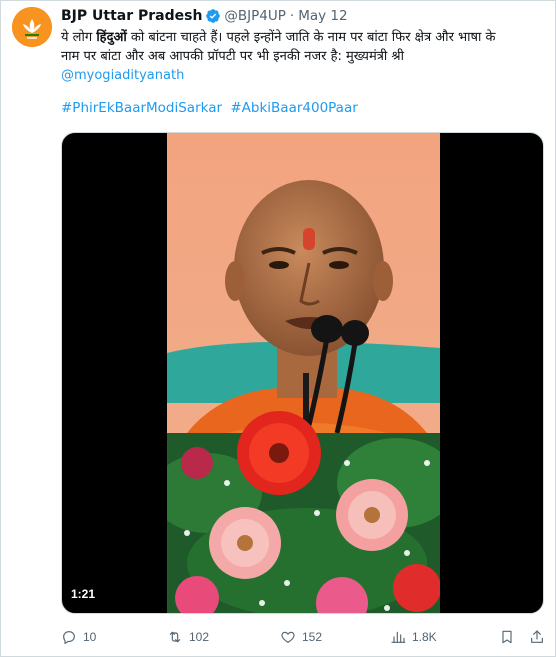  Describe the element at coordinates (141, 108) in the screenshot. I see `hashtag-link: #PhirEkBaarModiSarkar` at that location.